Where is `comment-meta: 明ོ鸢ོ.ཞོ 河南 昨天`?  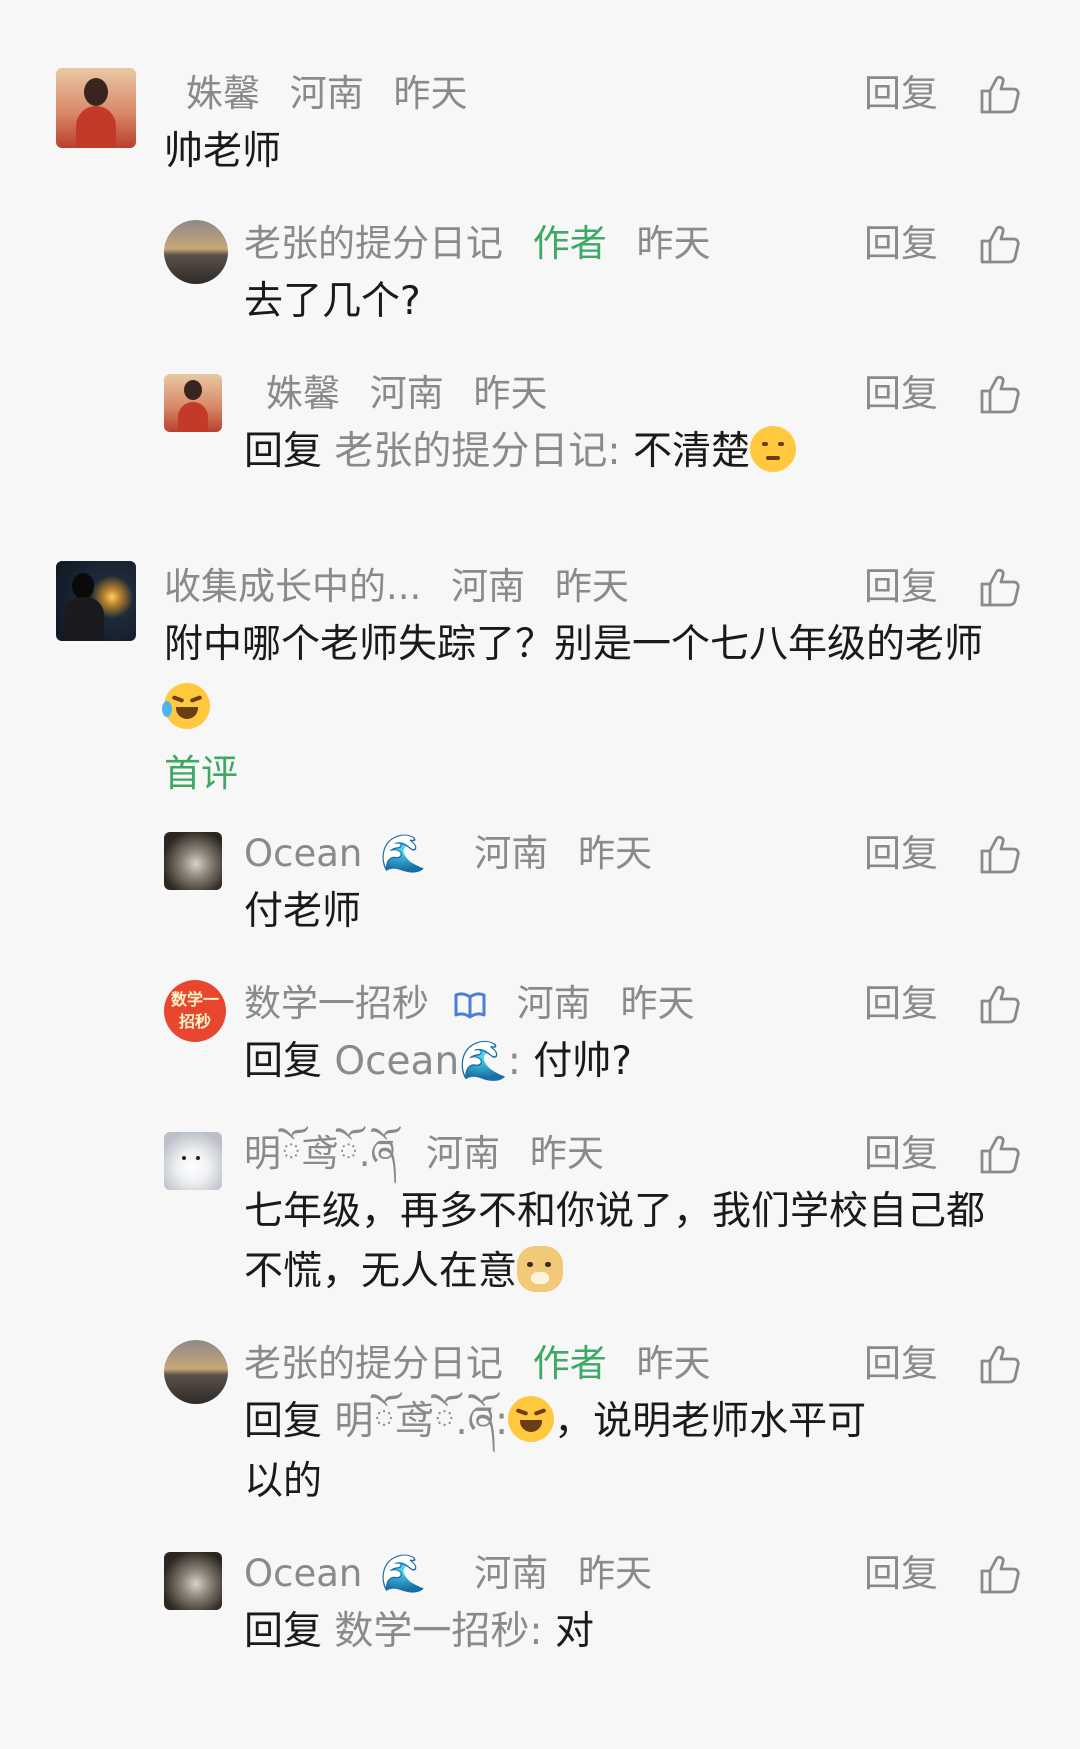 comment-meta: 明ོ鸢ོ.ཞོ 河南 昨天 is located at coordinates (433, 1154).